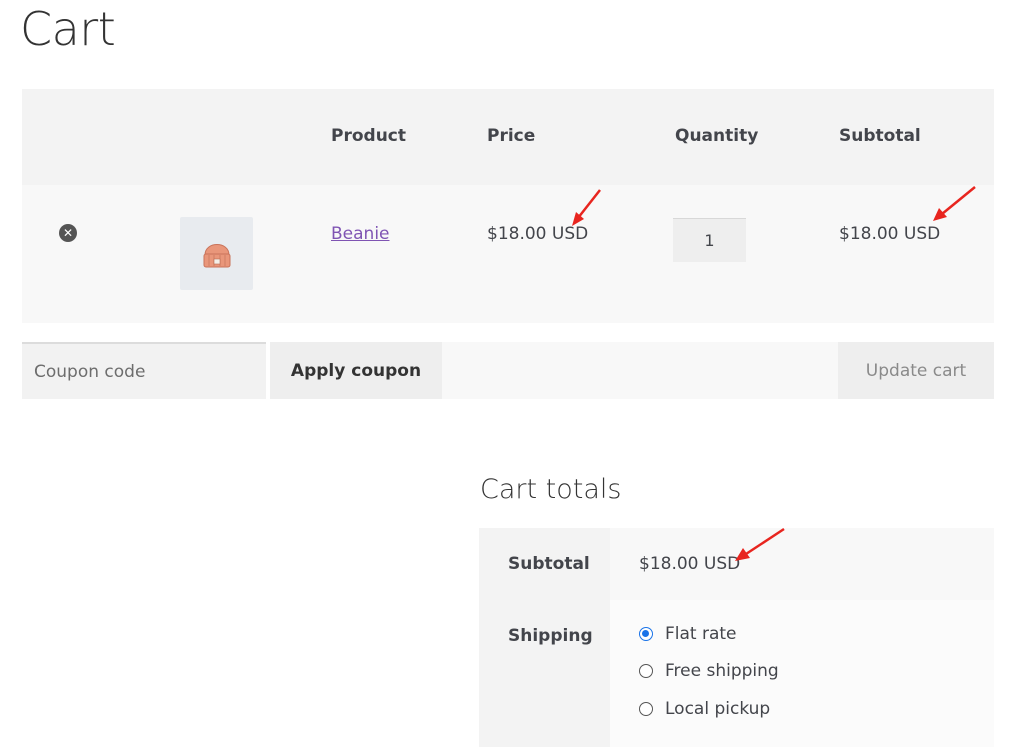 The height and width of the screenshot is (747, 1024). Describe the element at coordinates (646, 634) in the screenshot. I see `radio-checked-icon` at that location.